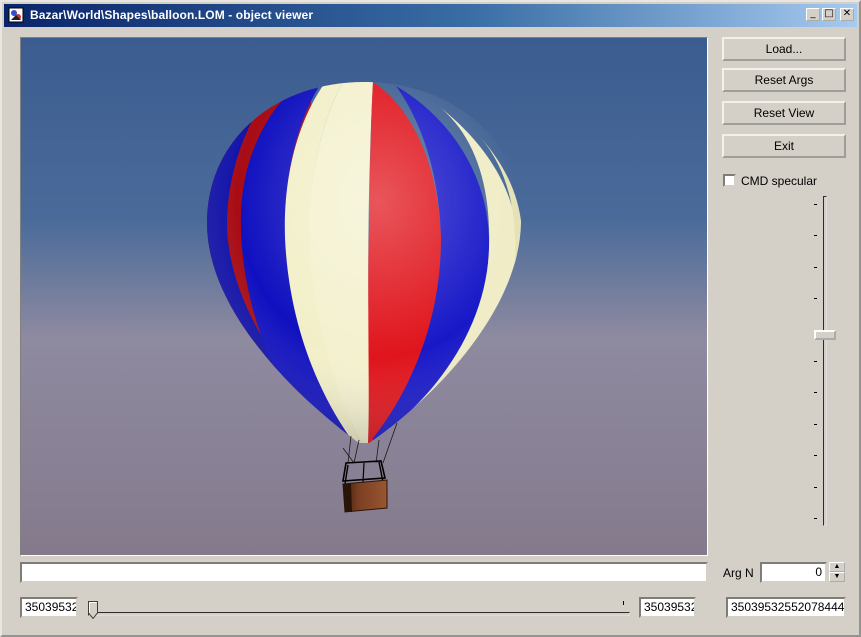  I want to click on arg-n-spinner: ▲ ▼, so click(837, 572).